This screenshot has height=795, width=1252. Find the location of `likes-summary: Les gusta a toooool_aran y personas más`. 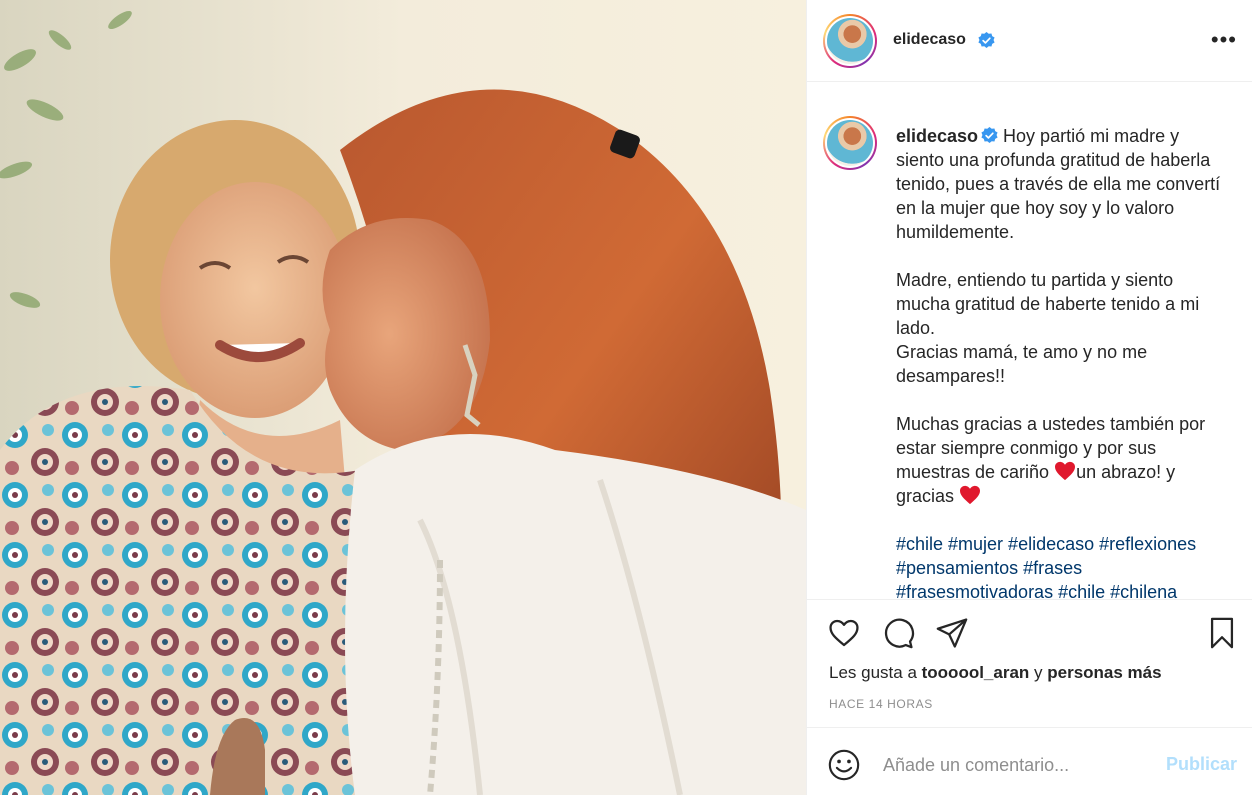

likes-summary: Les gusta a toooool_aran y personas más is located at coordinates (995, 673).